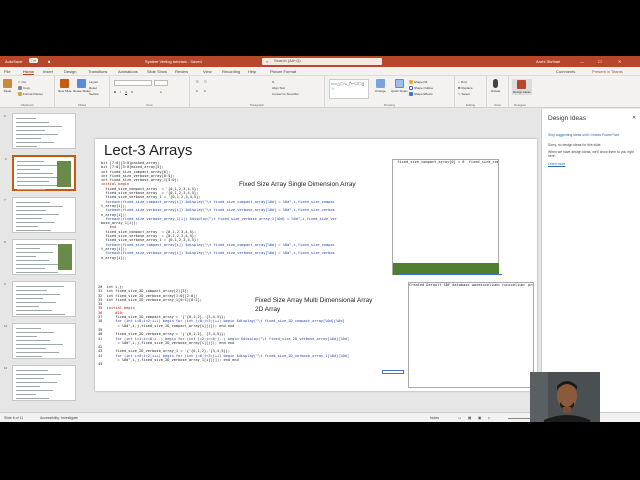 The width and height of the screenshot is (640, 480). What do you see at coordinates (40, 173) in the screenshot?
I see `slide-thumbnail: 6` at bounding box center [40, 173].